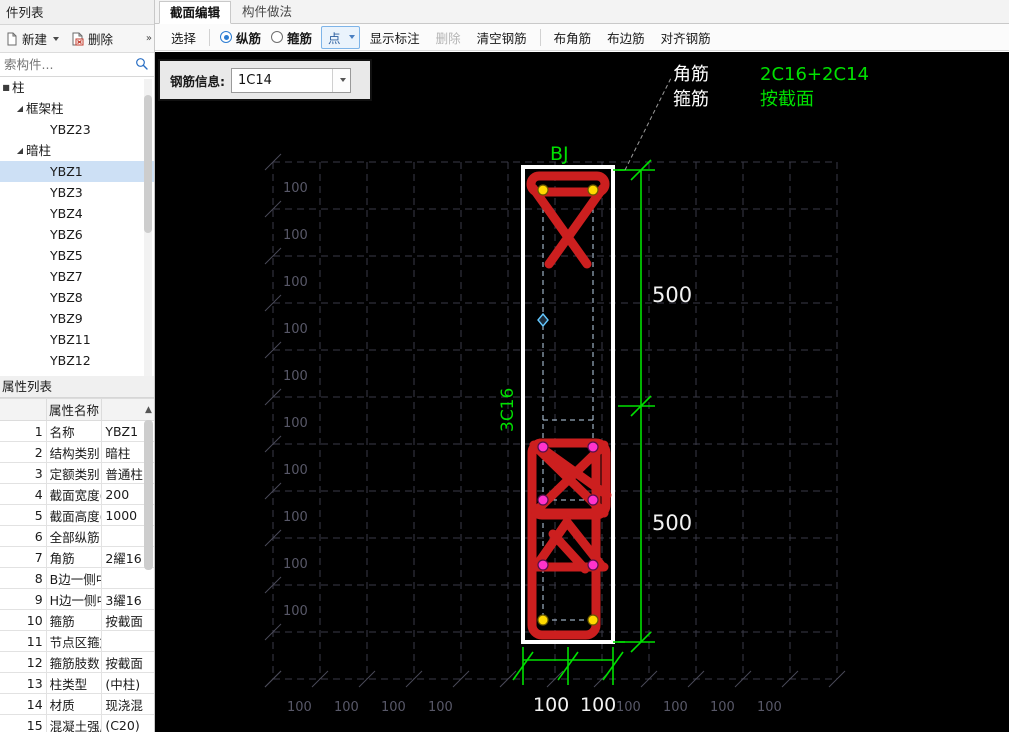 The width and height of the screenshot is (1009, 732). Describe the element at coordinates (282, 80) in the screenshot. I see `rebar-info-value: 1C14` at that location.